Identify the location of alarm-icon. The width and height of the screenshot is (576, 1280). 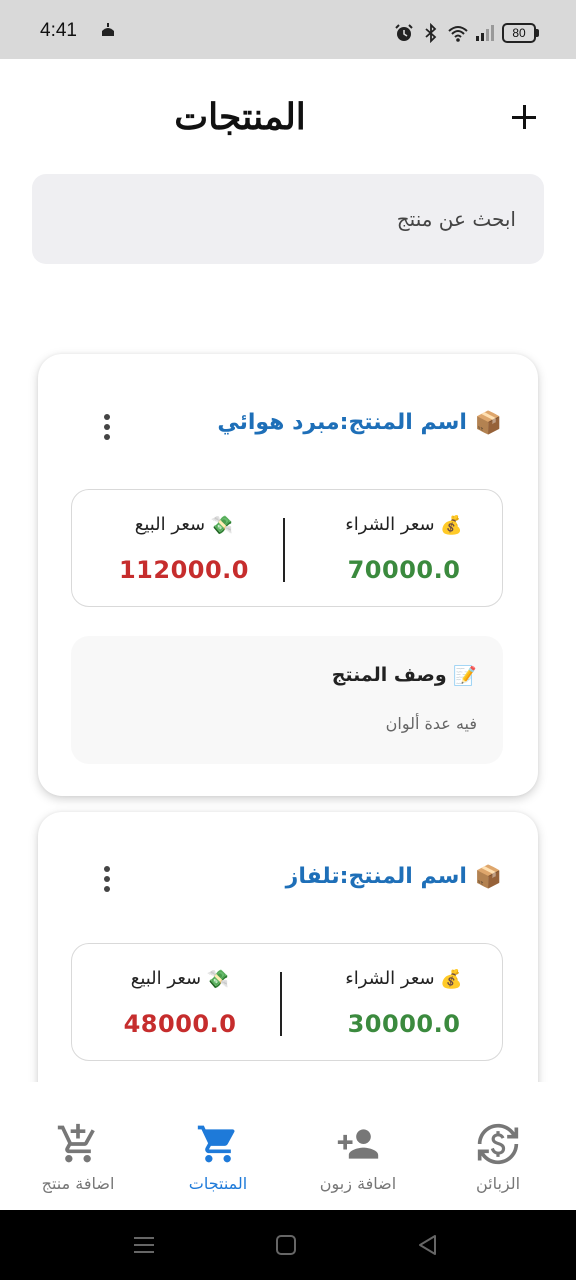
(404, 32).